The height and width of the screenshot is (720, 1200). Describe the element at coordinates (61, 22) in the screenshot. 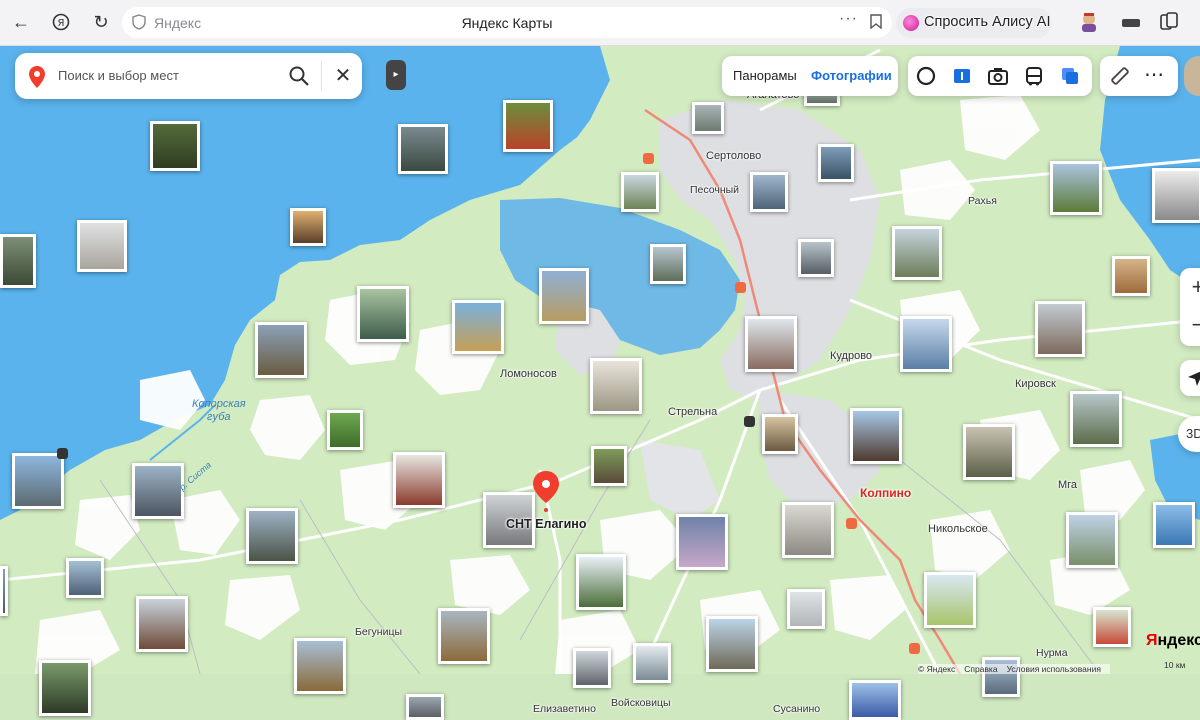

I see `yandex-browser-icon: Я` at that location.